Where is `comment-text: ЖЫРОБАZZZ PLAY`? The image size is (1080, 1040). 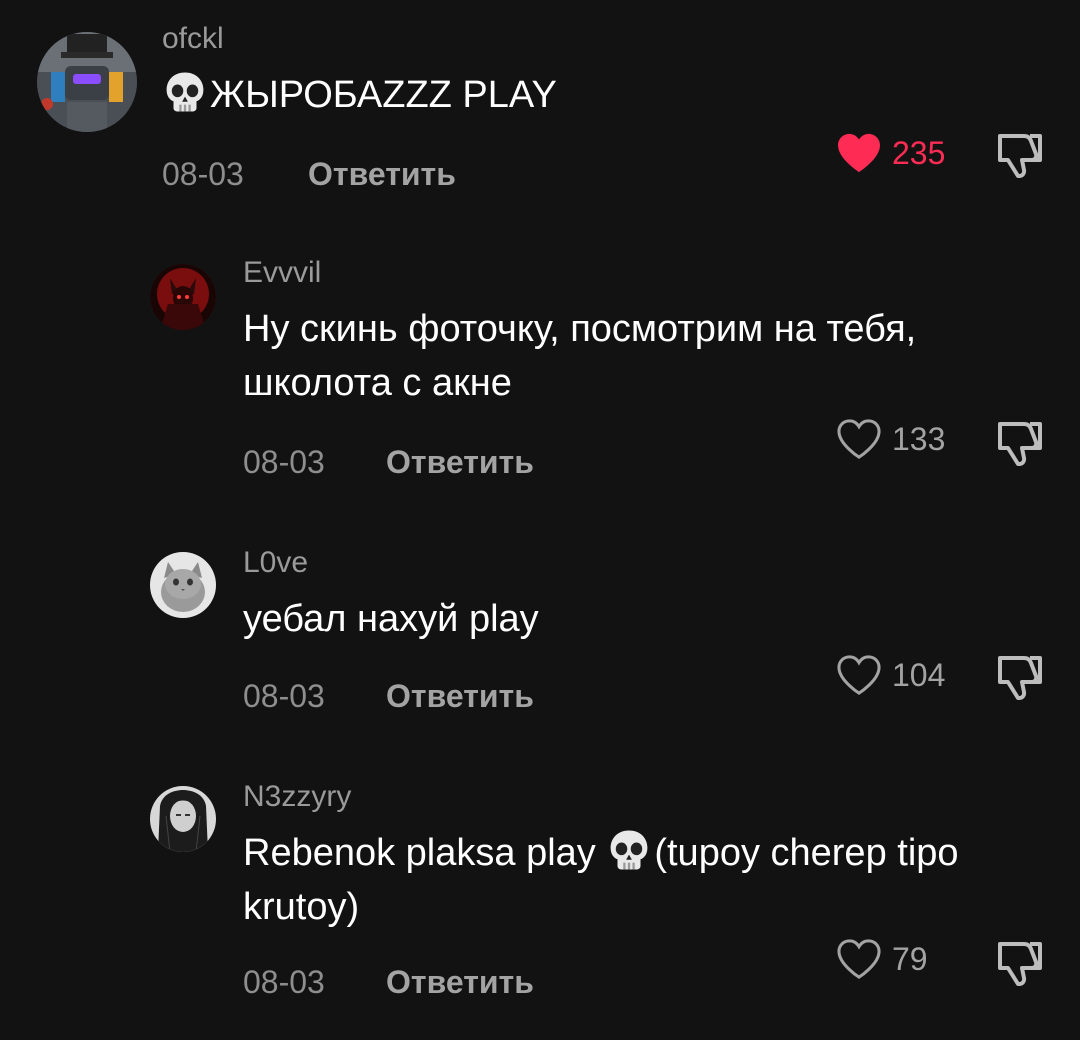
comment-text: ЖЫРОБАZZZ PLAY is located at coordinates (359, 95).